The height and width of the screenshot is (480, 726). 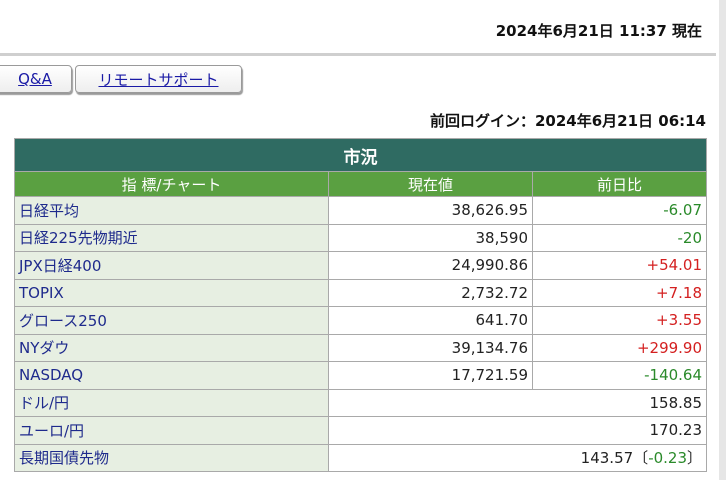 I want to click on current-value: 17,721.59, so click(x=430, y=375).